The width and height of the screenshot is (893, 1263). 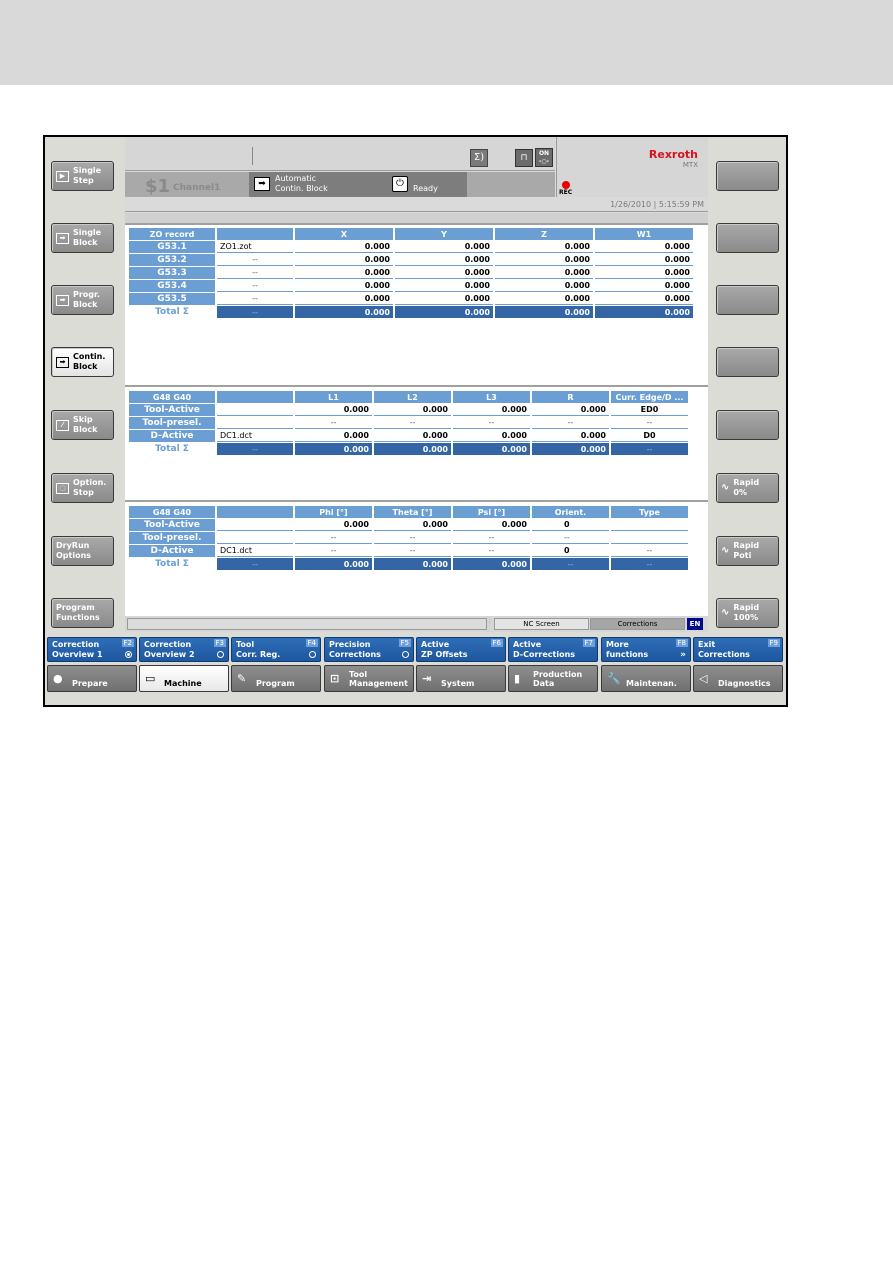 What do you see at coordinates (566, 192) in the screenshot?
I see `record-label: REC` at bounding box center [566, 192].